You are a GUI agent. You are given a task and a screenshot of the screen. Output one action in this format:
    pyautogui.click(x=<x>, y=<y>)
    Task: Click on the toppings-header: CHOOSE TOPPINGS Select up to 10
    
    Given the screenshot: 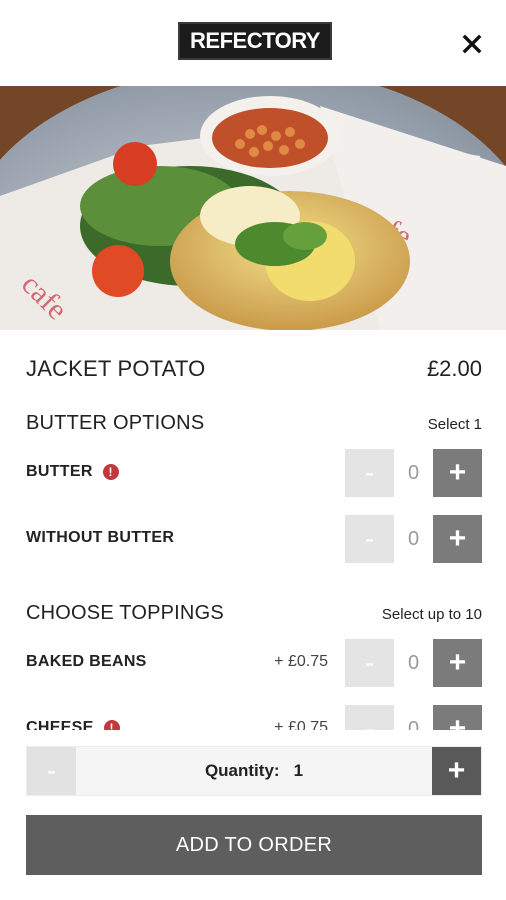 What is the action you would take?
    pyautogui.click(x=254, y=615)
    